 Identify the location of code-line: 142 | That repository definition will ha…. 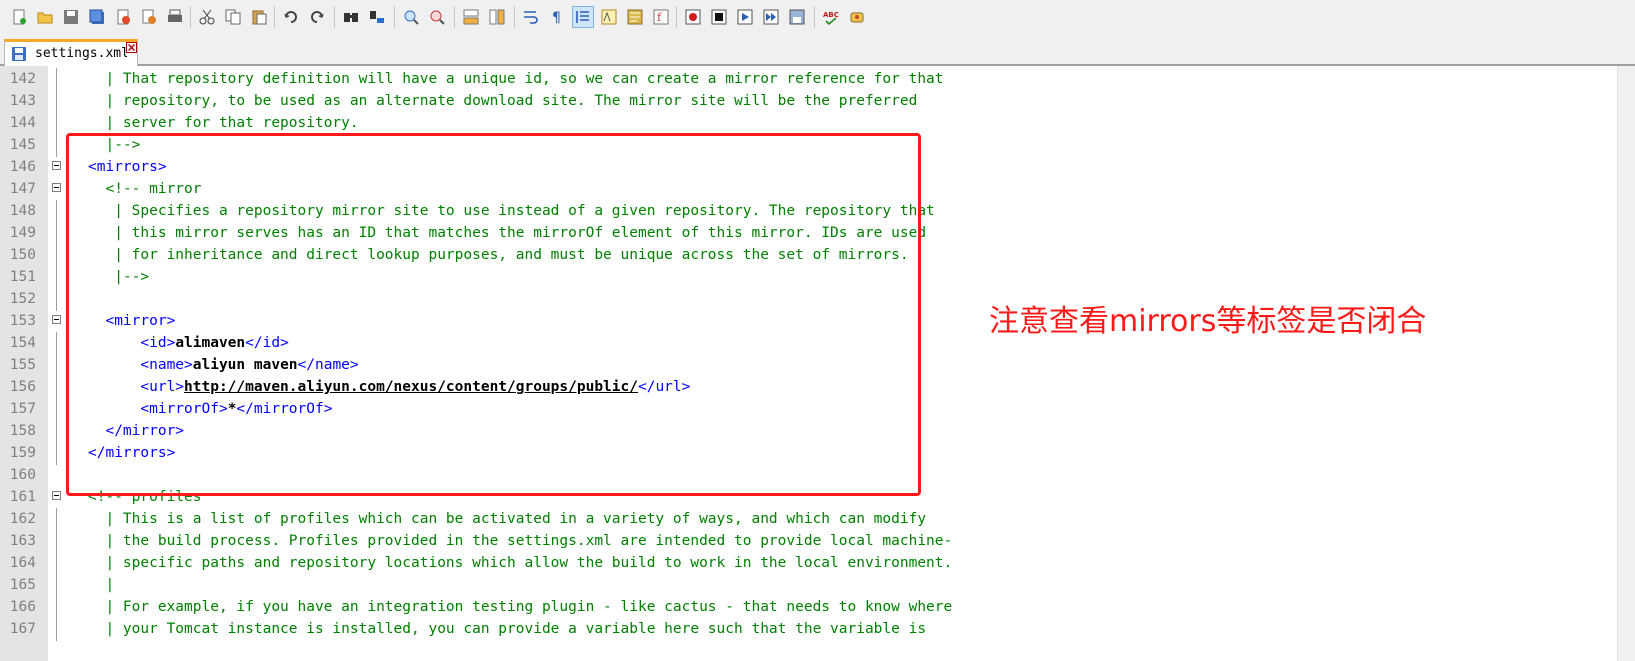
(809, 79).